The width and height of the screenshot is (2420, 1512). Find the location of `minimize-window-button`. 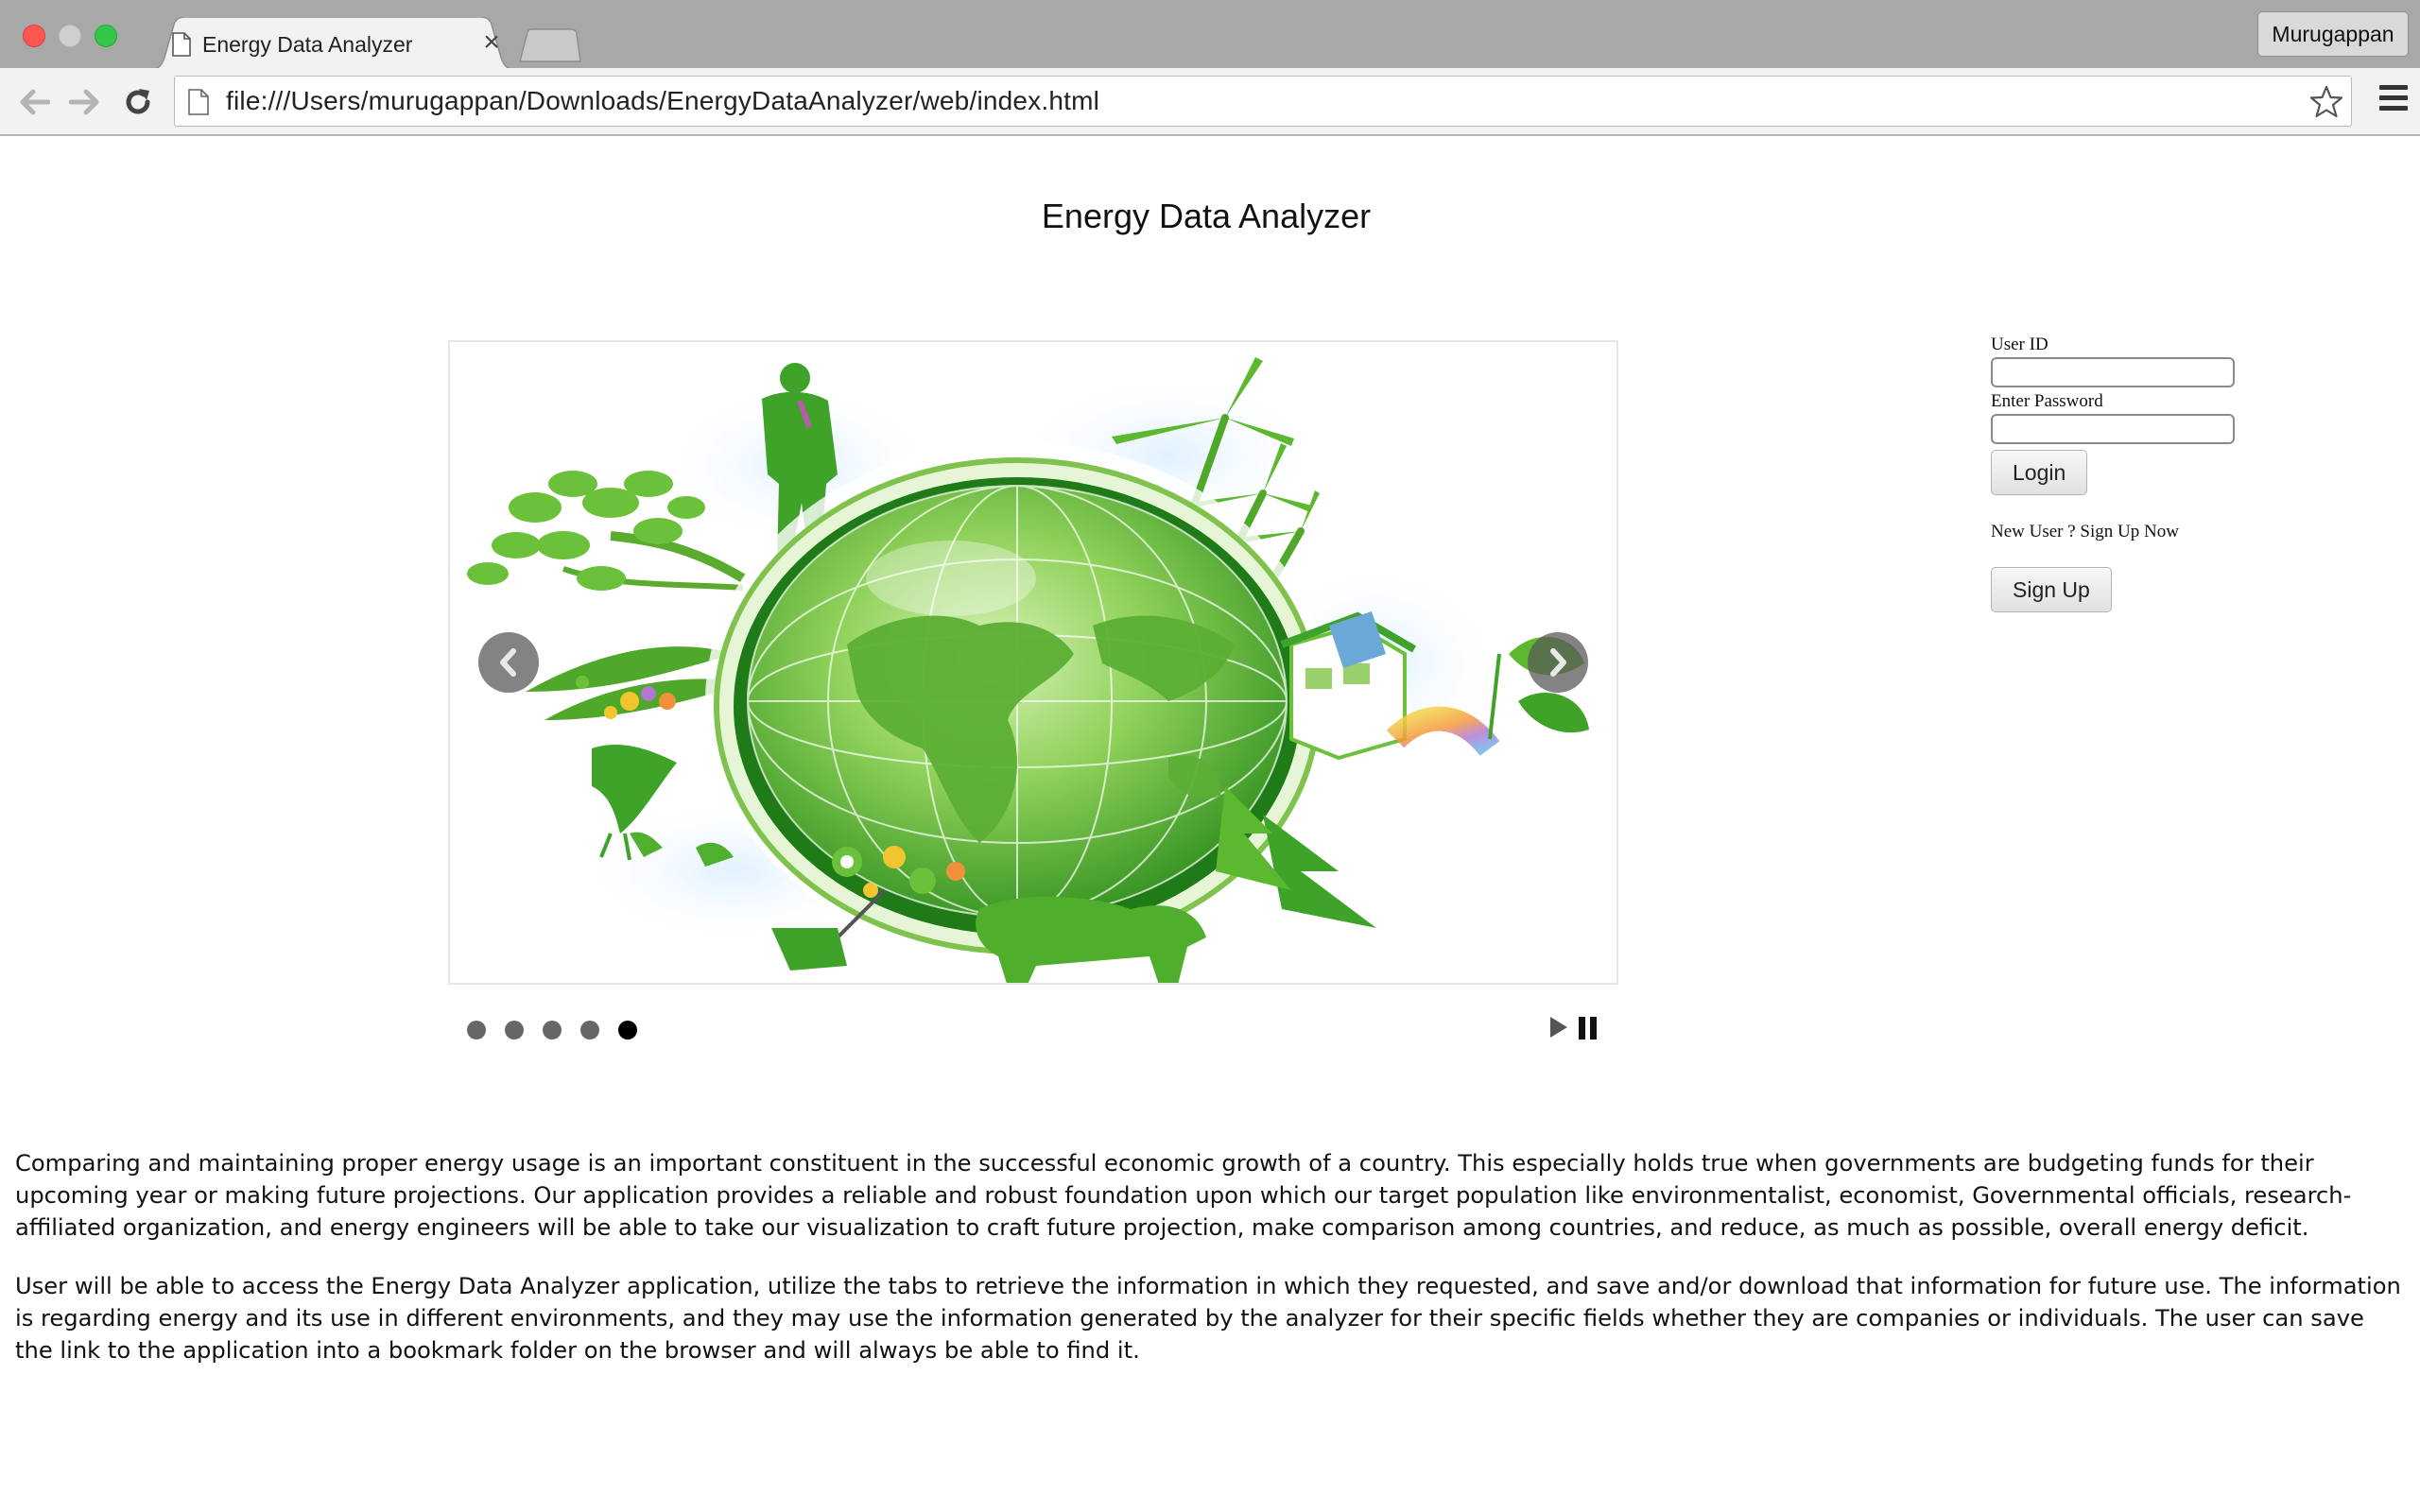

minimize-window-button is located at coordinates (70, 36).